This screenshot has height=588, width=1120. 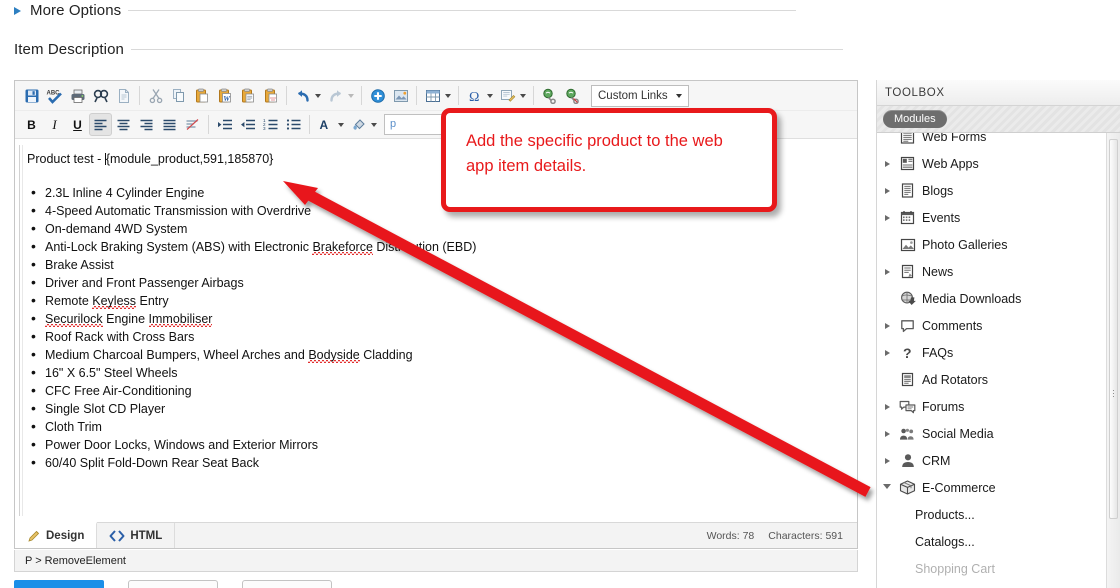 I want to click on toolbox-item-media-downloads: Media Downloads, so click(x=991, y=298).